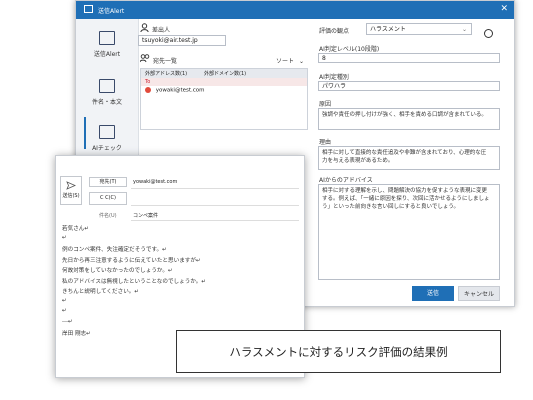 This screenshot has width=533, height=400. Describe the element at coordinates (108, 198) in the screenshot. I see `cc-button: C C(C)` at that location.